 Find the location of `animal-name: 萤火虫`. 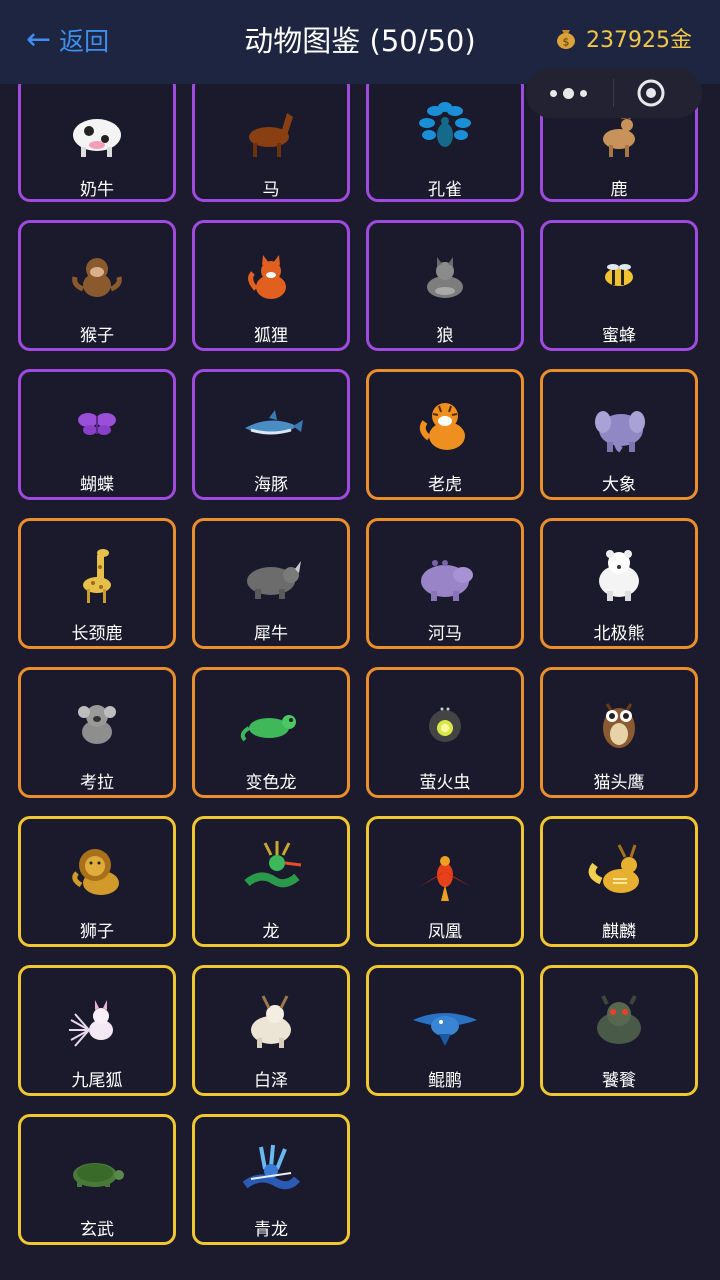

animal-name: 萤火虫 is located at coordinates (445, 783).